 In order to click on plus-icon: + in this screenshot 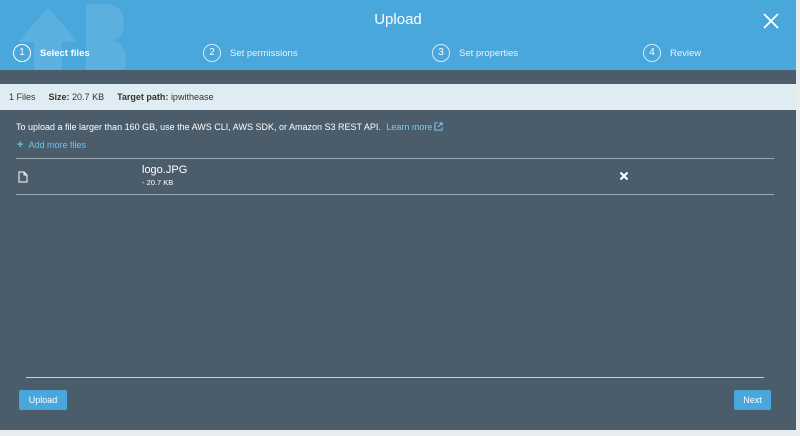, I will do `click(20, 145)`.